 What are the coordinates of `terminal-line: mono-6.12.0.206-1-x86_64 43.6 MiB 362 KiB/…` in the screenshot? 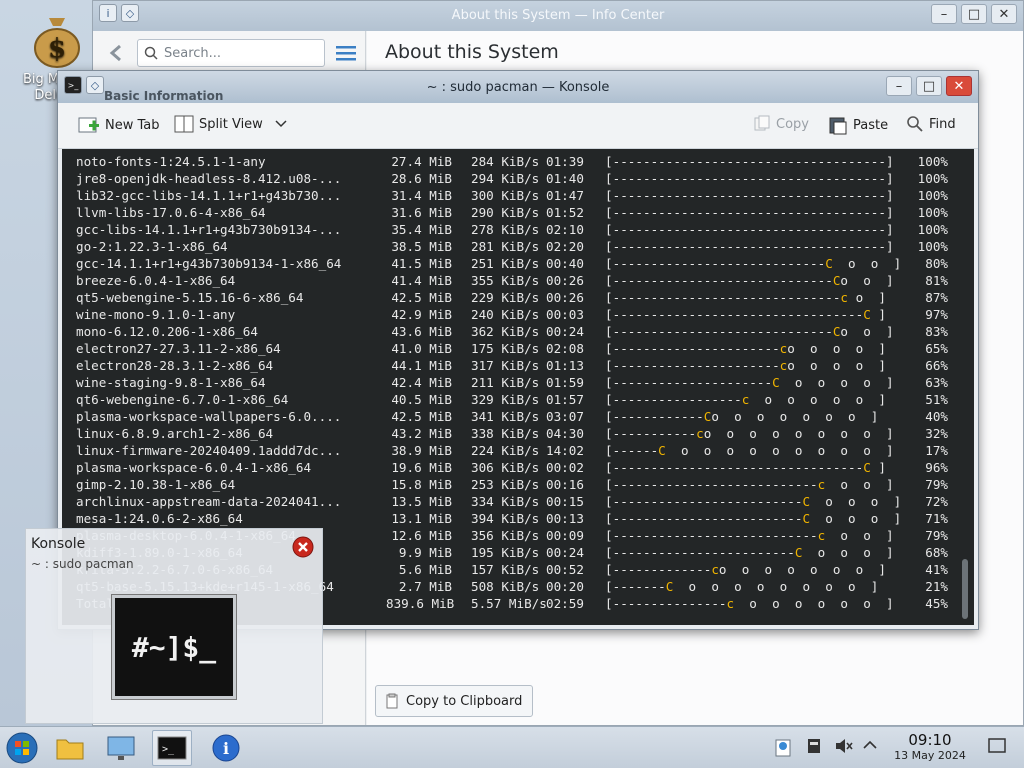 It's located at (521, 331).